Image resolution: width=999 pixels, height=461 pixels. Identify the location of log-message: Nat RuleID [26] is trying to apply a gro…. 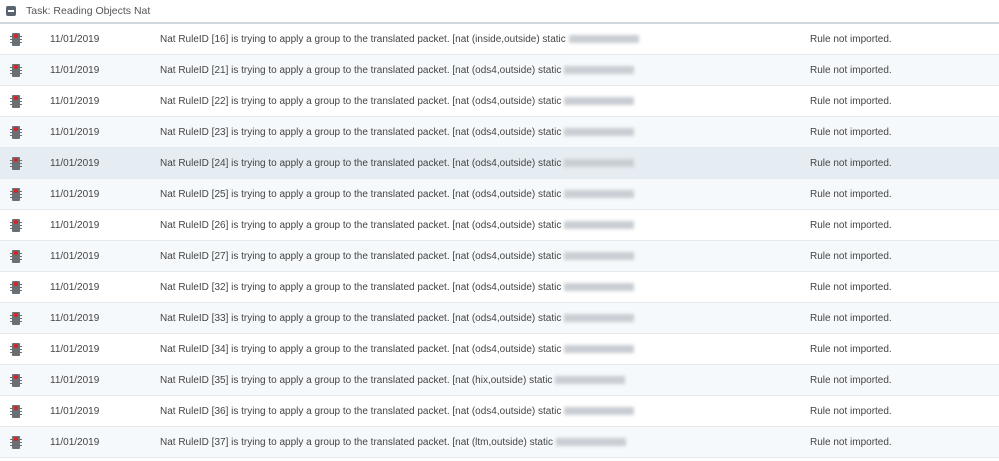
(485, 225).